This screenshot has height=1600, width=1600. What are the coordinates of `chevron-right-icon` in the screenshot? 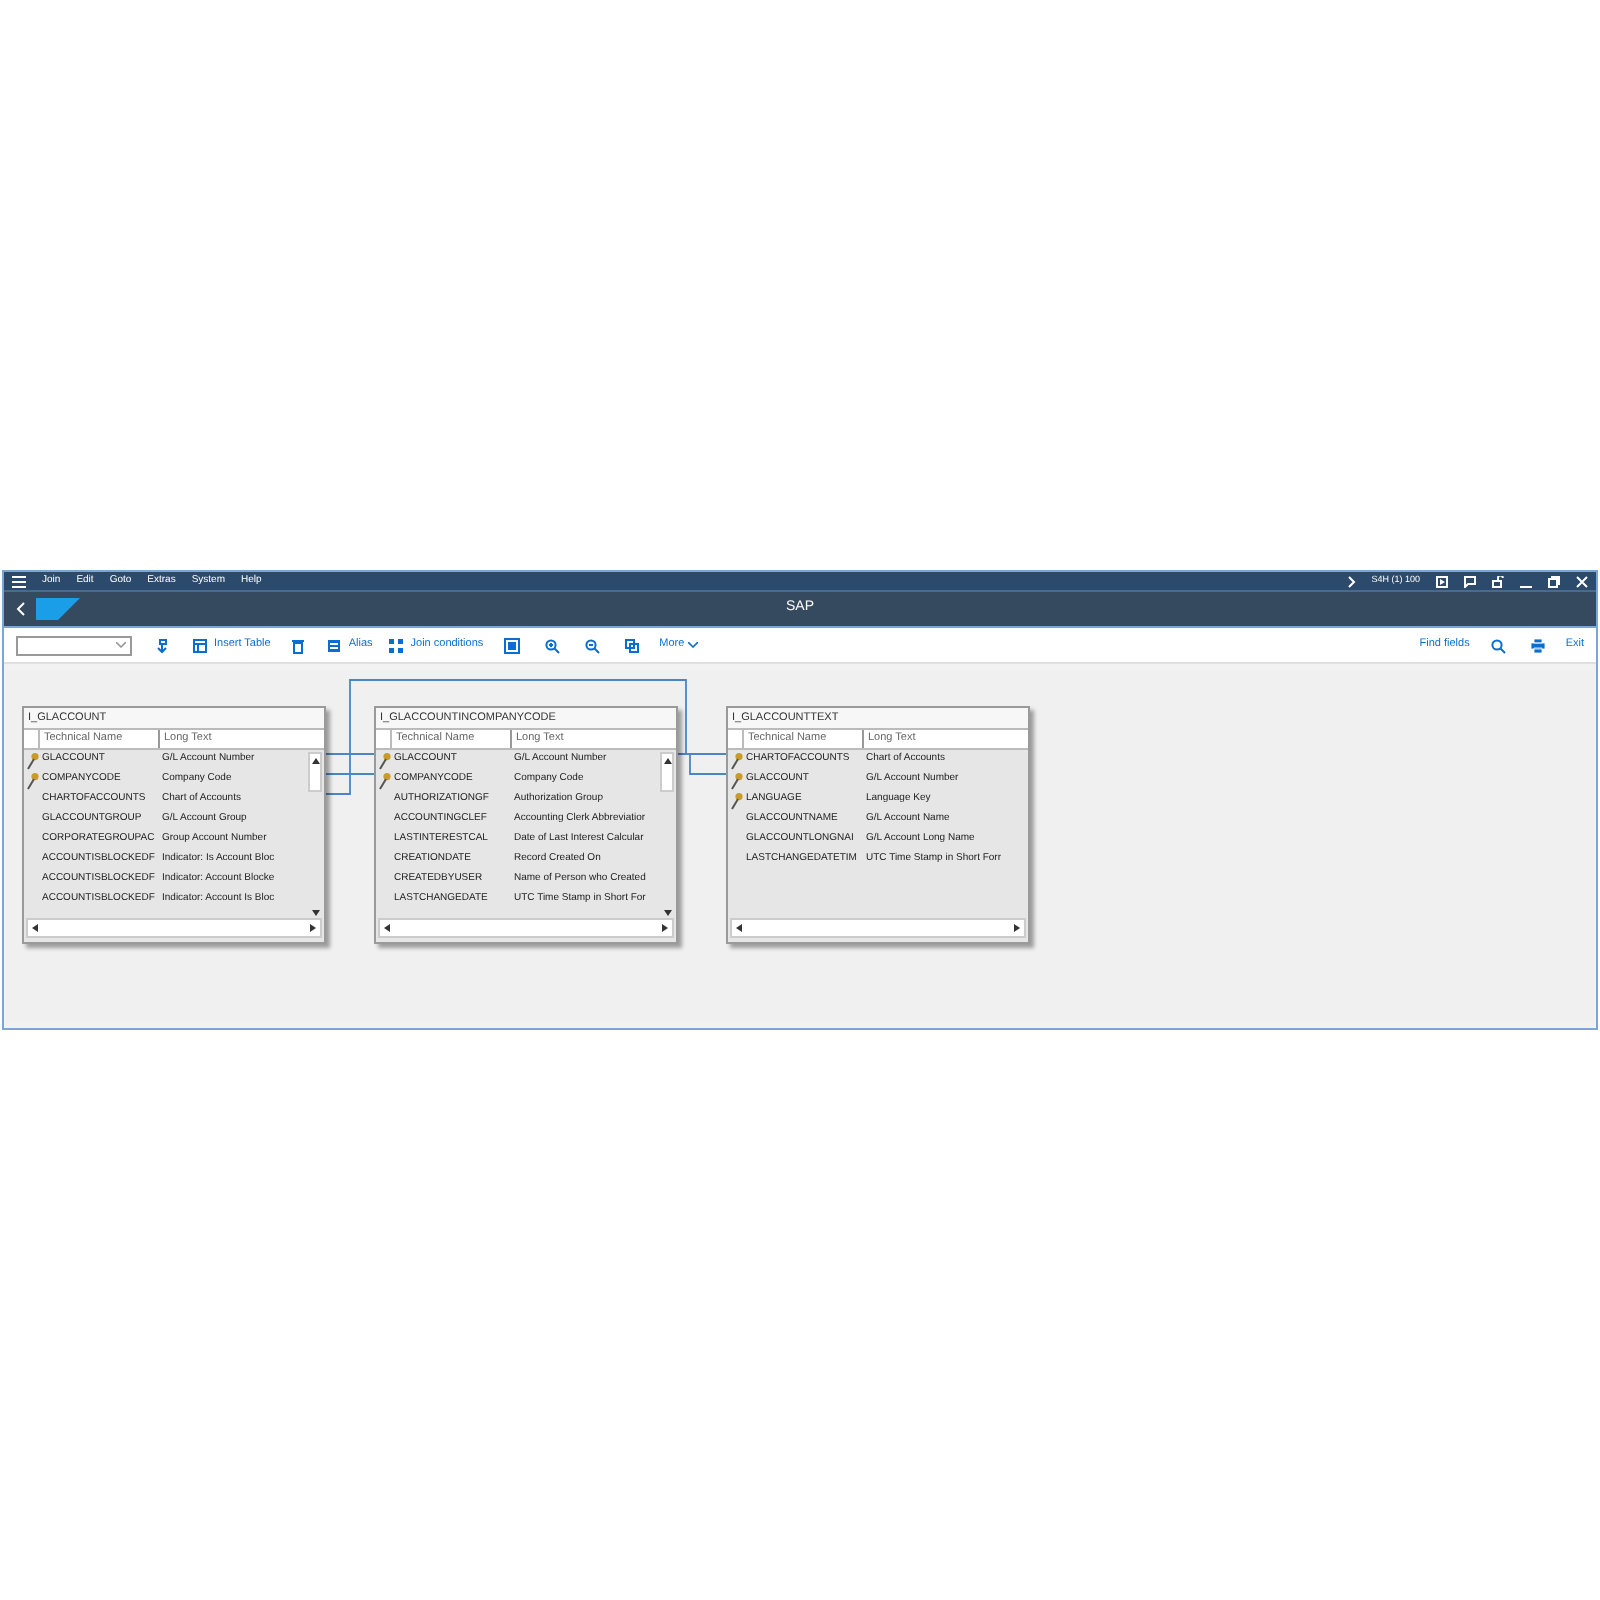 It's located at (1351, 581).